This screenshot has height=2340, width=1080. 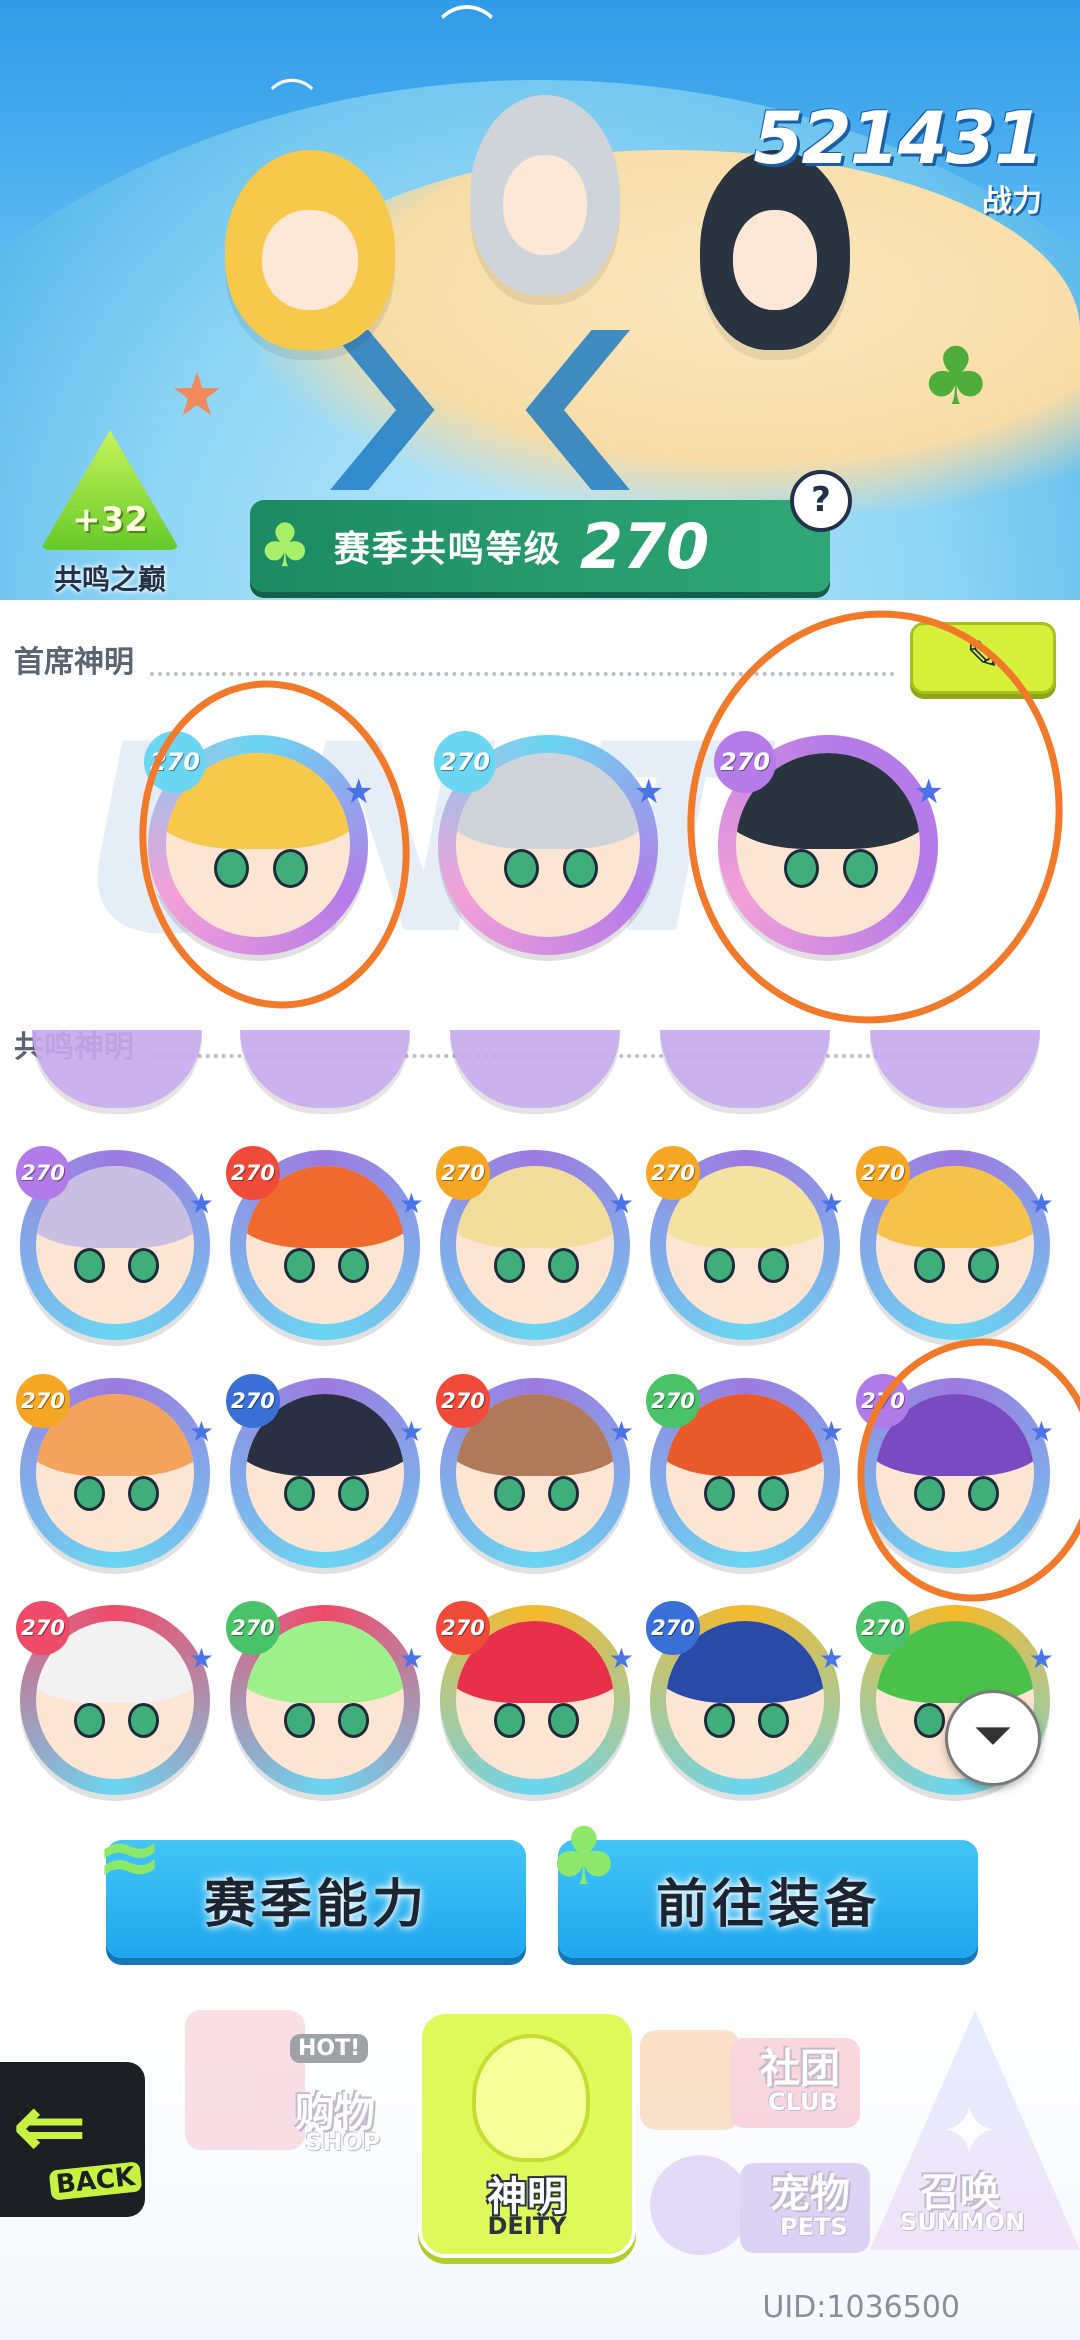 I want to click on chibi-character-blonde, so click(x=310, y=250).